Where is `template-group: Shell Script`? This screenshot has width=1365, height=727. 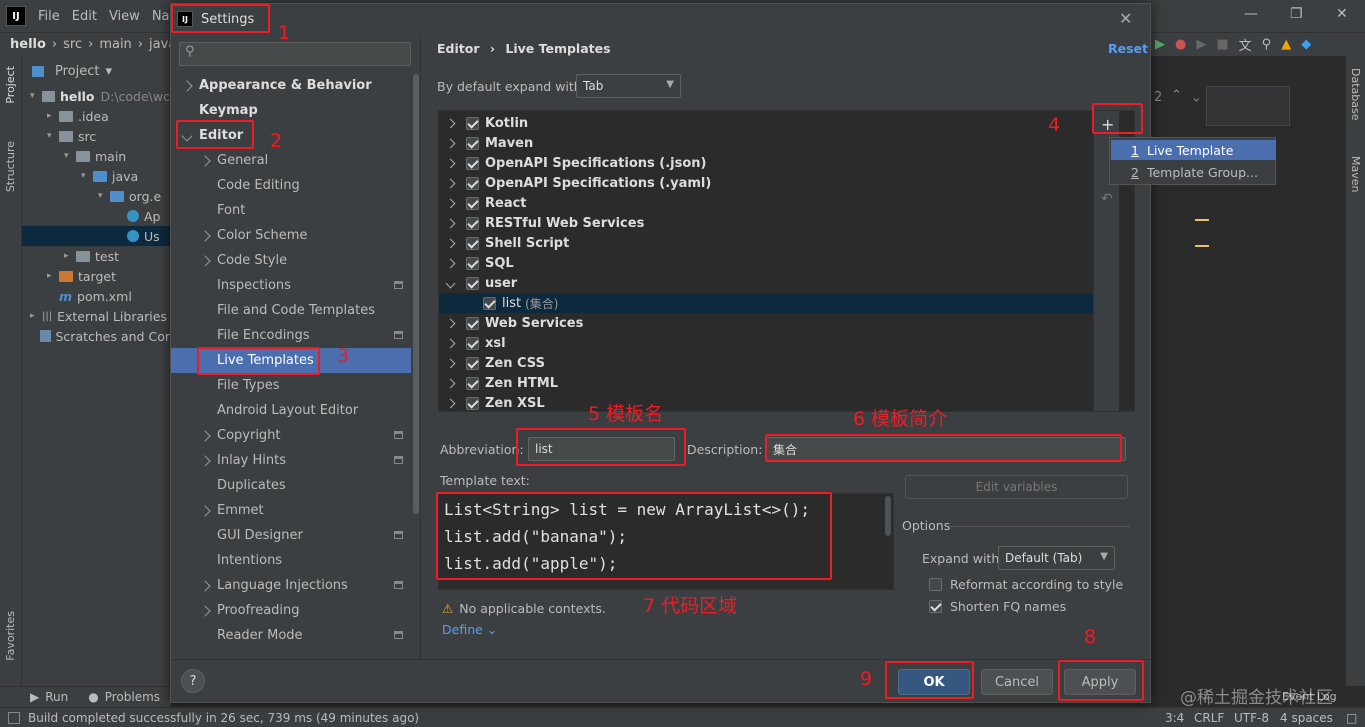
template-group: Shell Script is located at coordinates (774, 243).